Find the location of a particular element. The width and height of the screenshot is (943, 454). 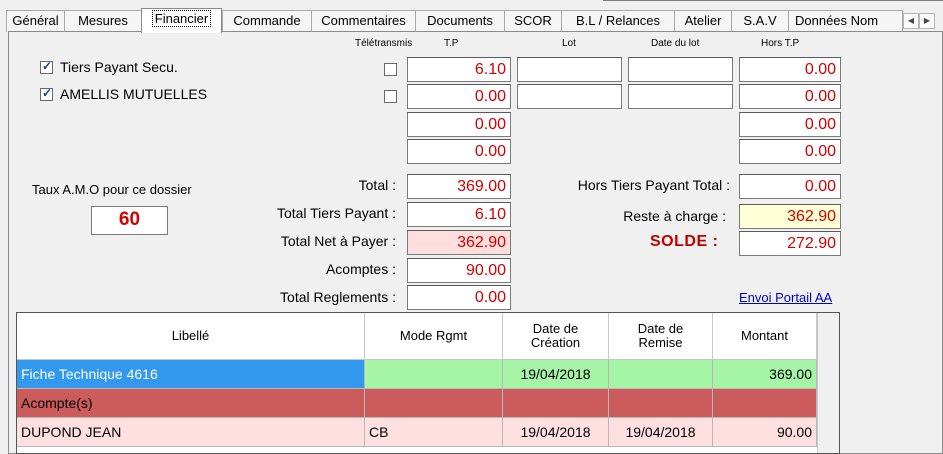

grid-header-date-remise: Date de Remise is located at coordinates (661, 336).